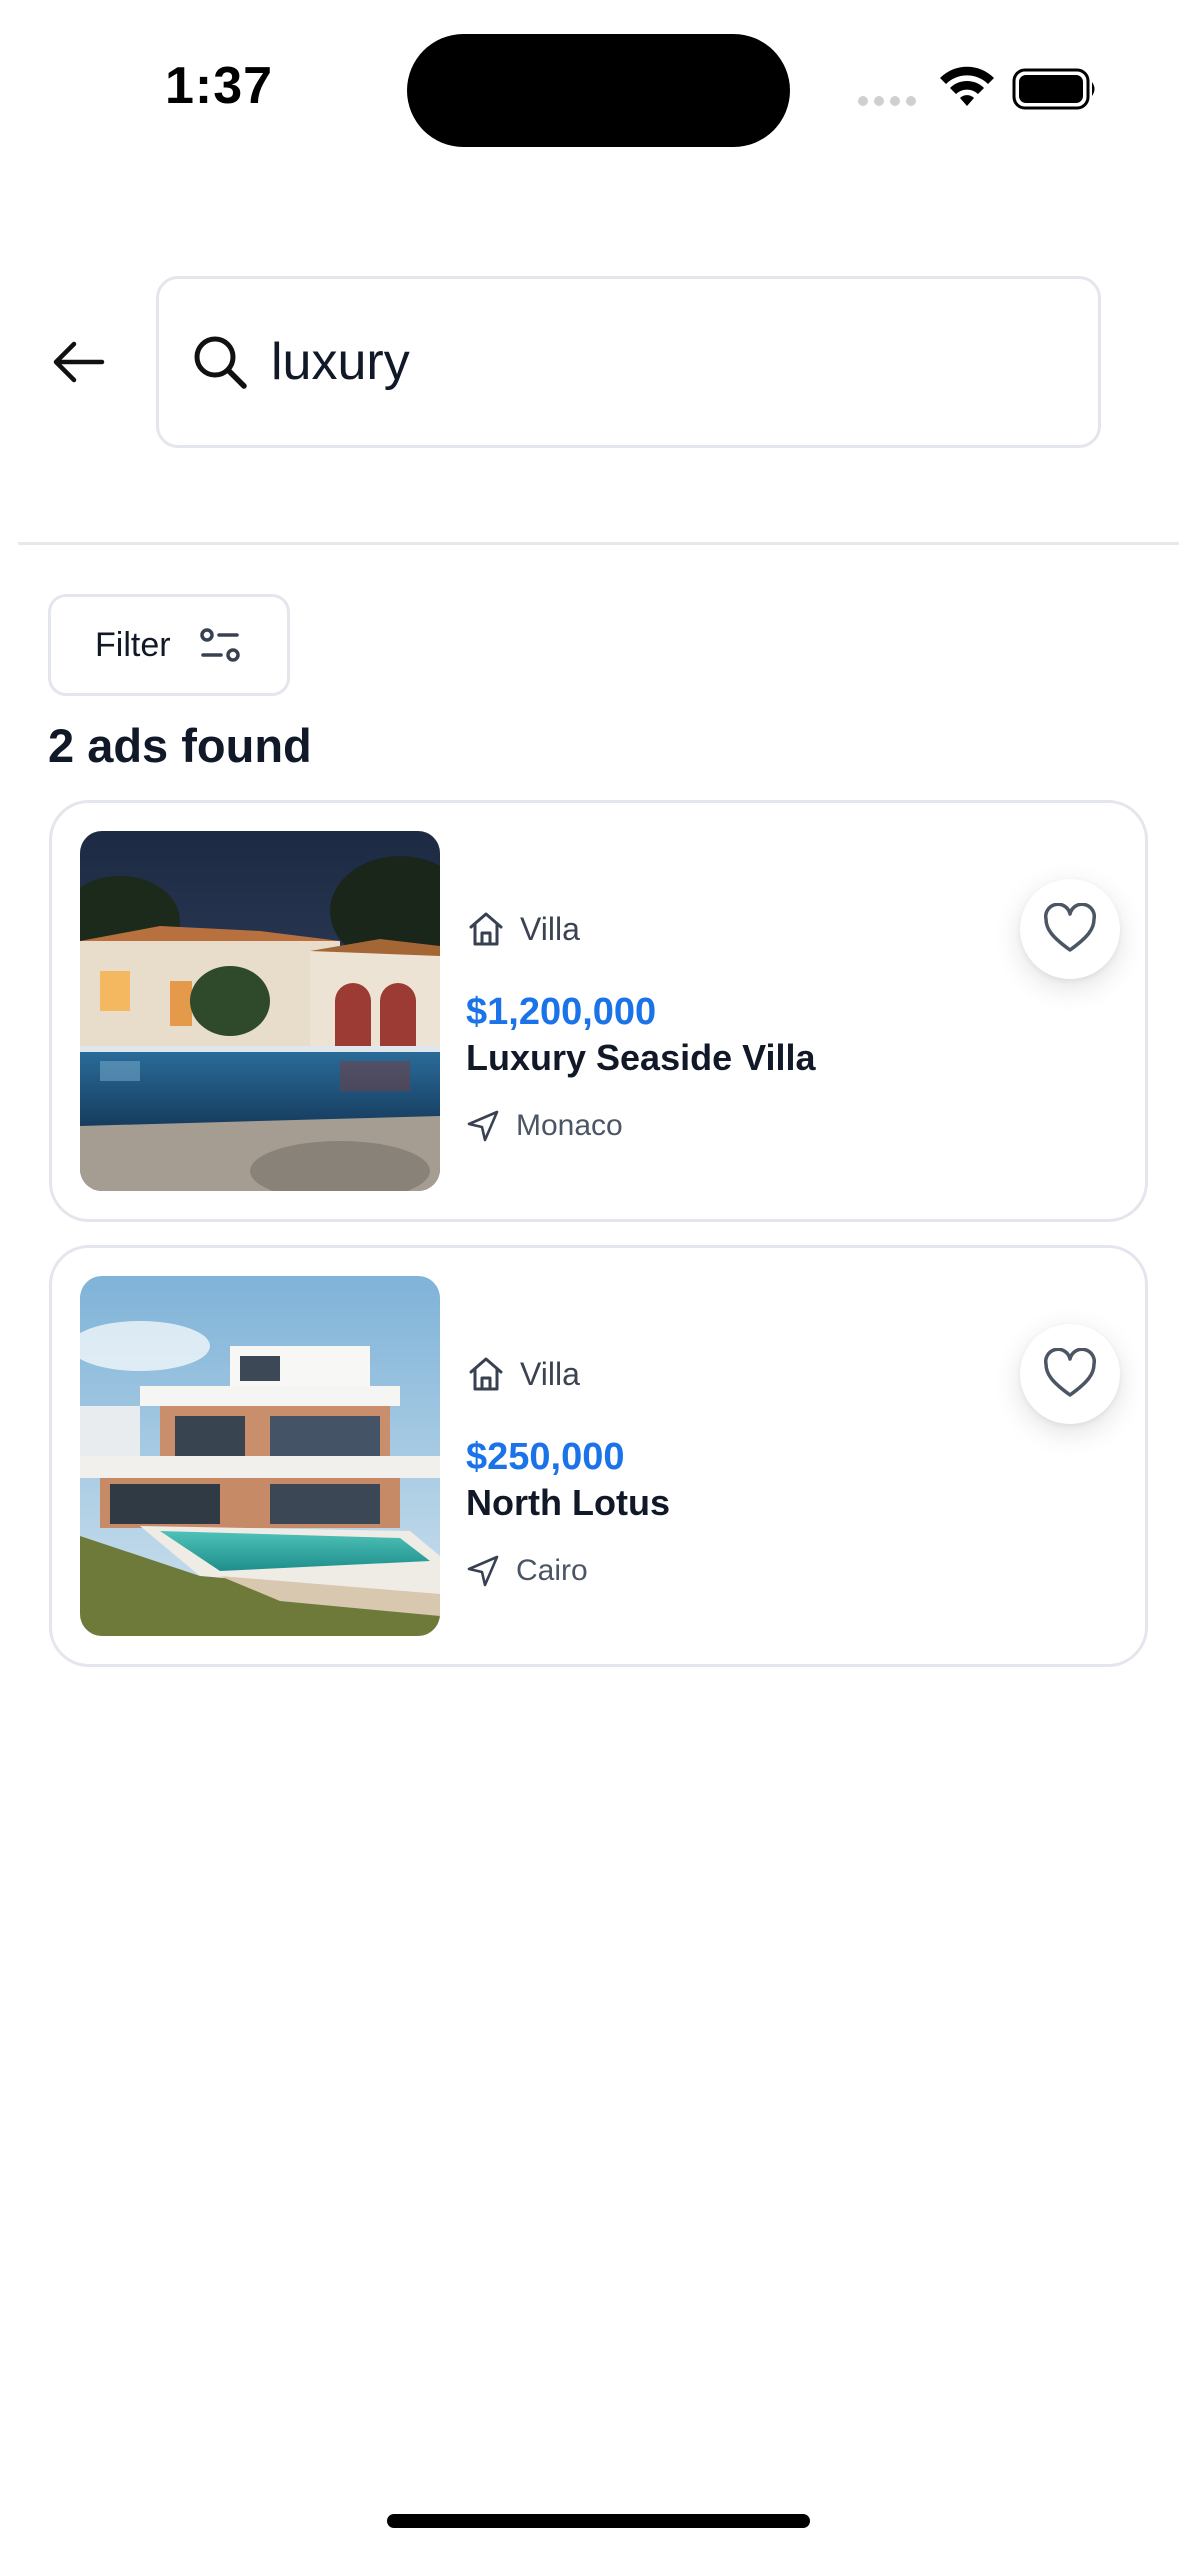 The height and width of the screenshot is (2556, 1179). What do you see at coordinates (561, 1012) in the screenshot?
I see `listing-price: $1,200,000` at bounding box center [561, 1012].